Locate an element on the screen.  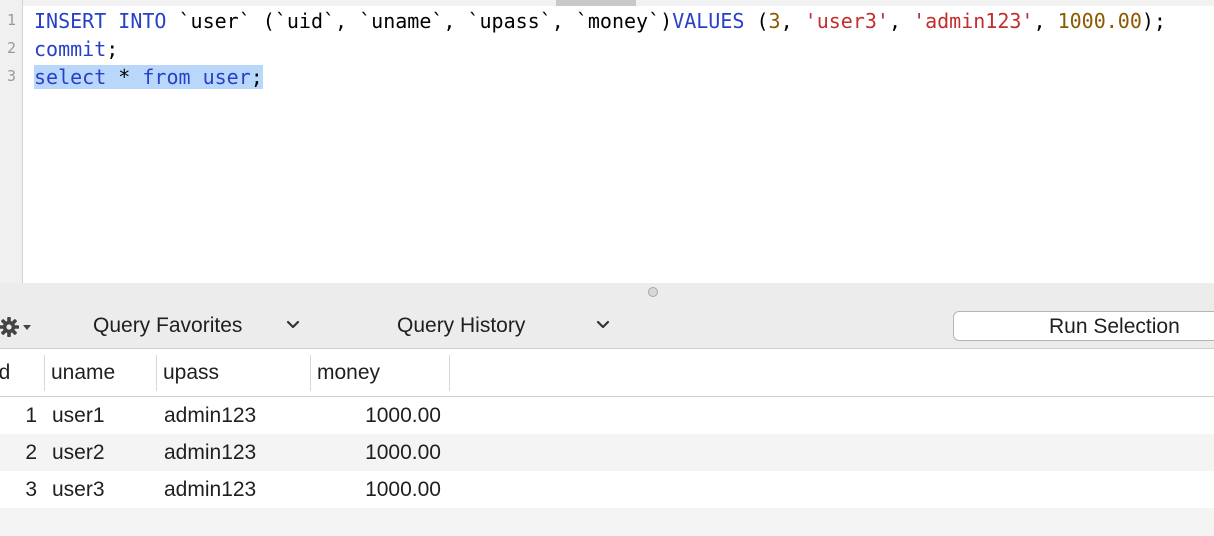
column-header-money: money is located at coordinates (348, 372).